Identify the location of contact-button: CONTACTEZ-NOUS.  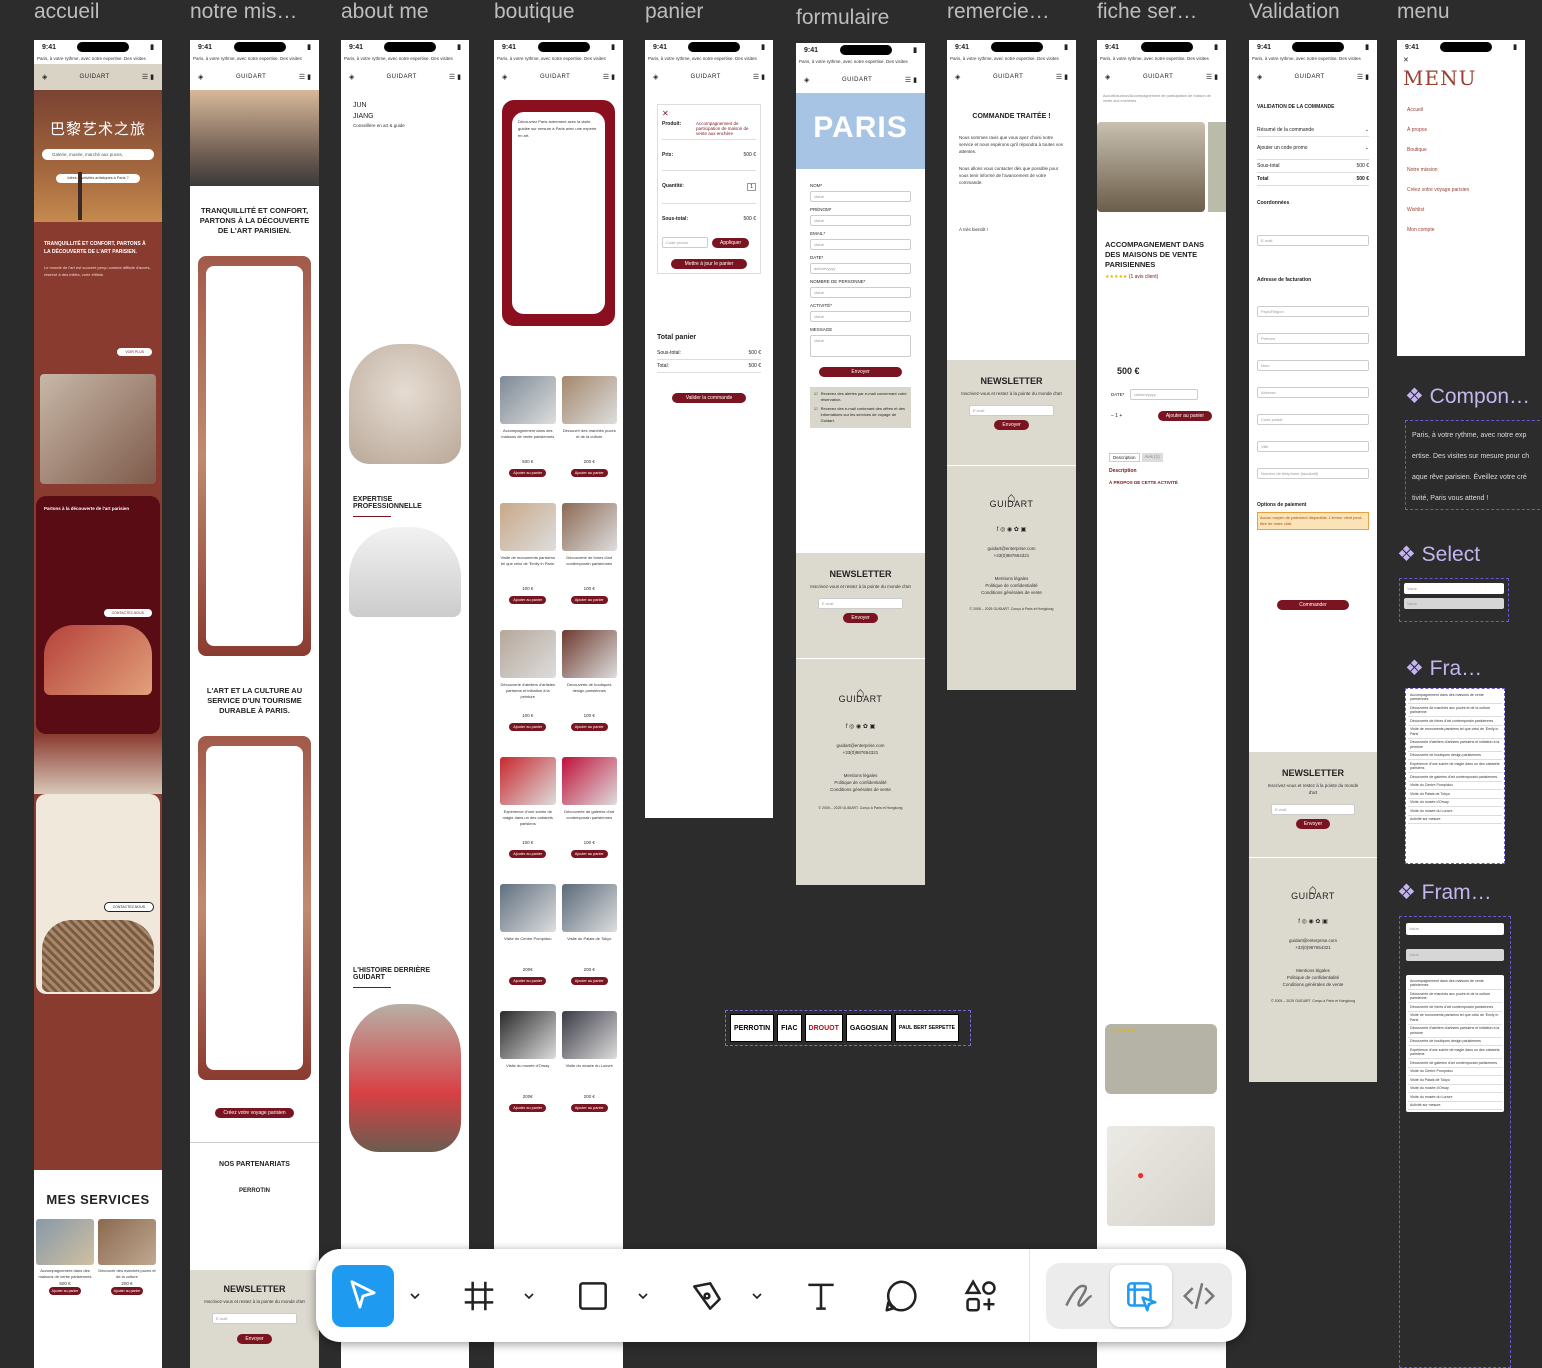
(127, 613).